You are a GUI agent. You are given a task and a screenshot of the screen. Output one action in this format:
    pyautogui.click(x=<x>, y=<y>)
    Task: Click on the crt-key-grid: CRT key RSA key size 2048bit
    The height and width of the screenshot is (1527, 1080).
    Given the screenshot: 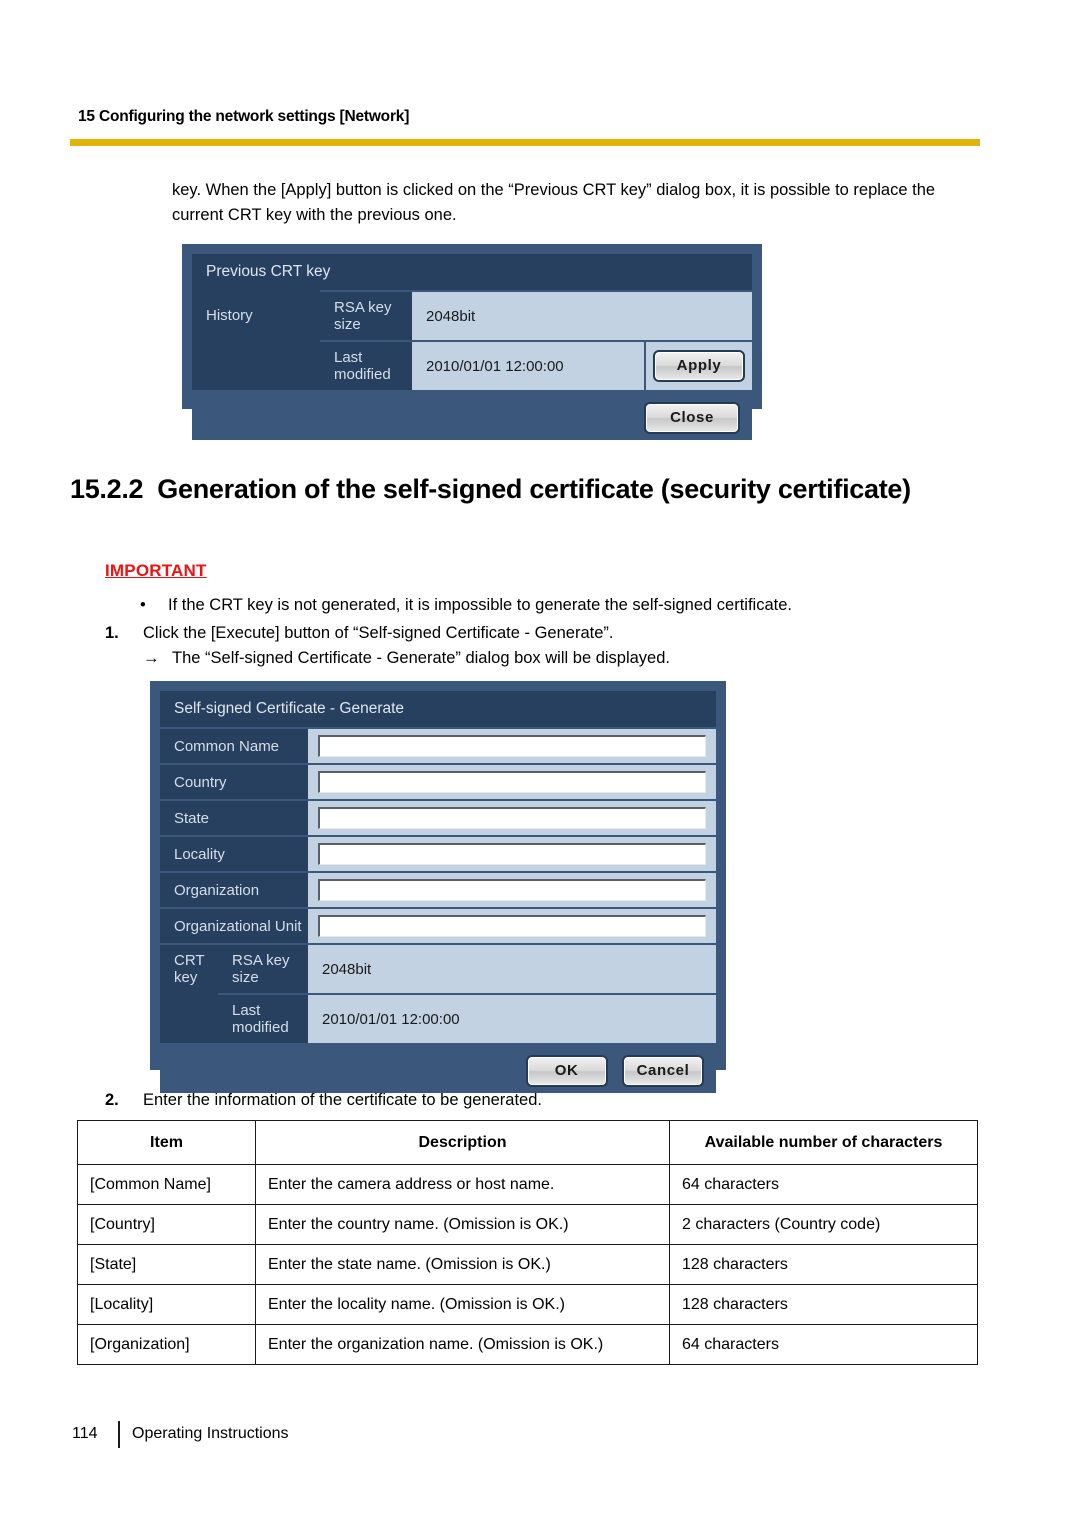 What is the action you would take?
    pyautogui.click(x=438, y=968)
    